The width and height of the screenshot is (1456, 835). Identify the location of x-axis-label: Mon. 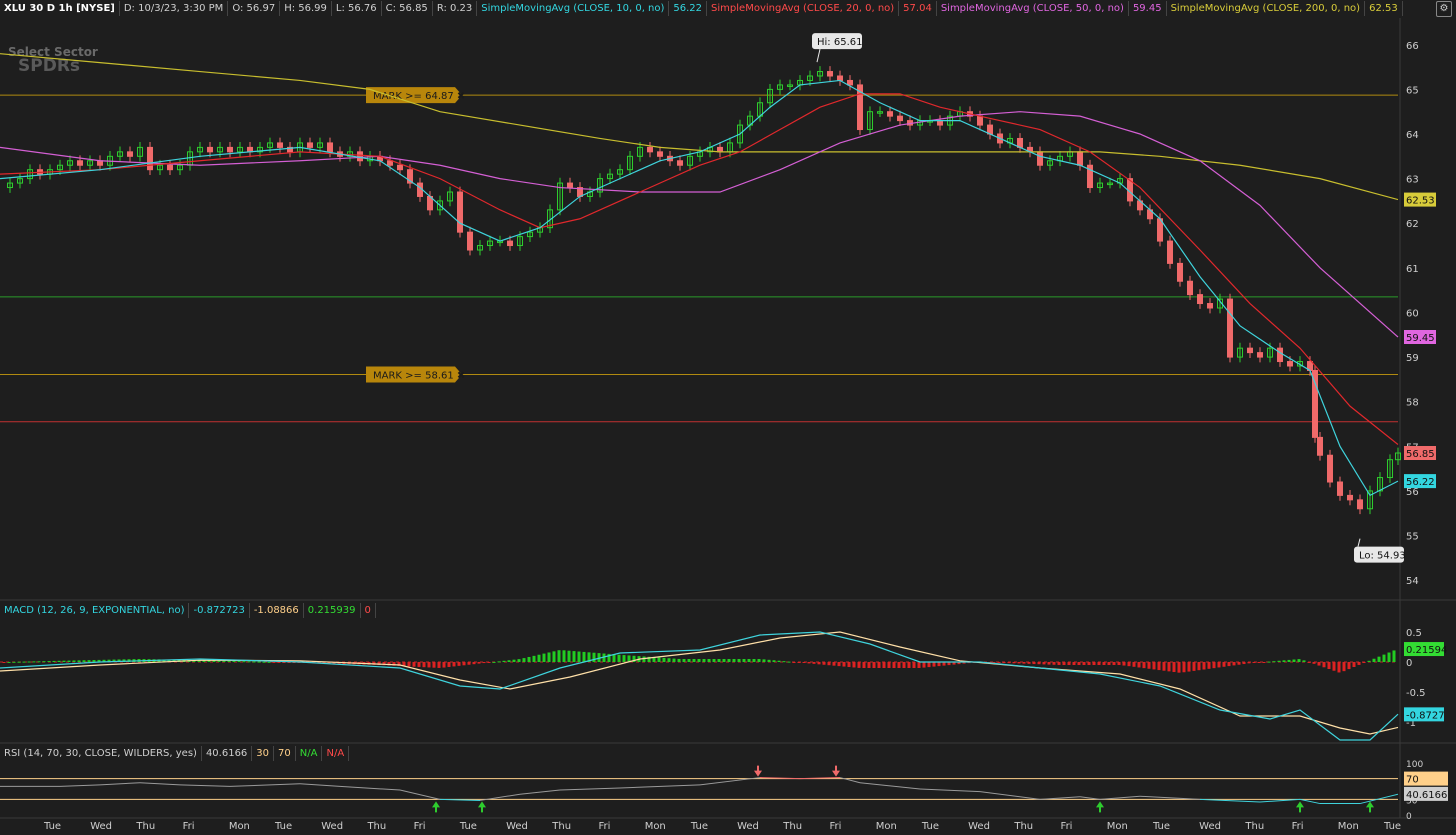
(239, 826).